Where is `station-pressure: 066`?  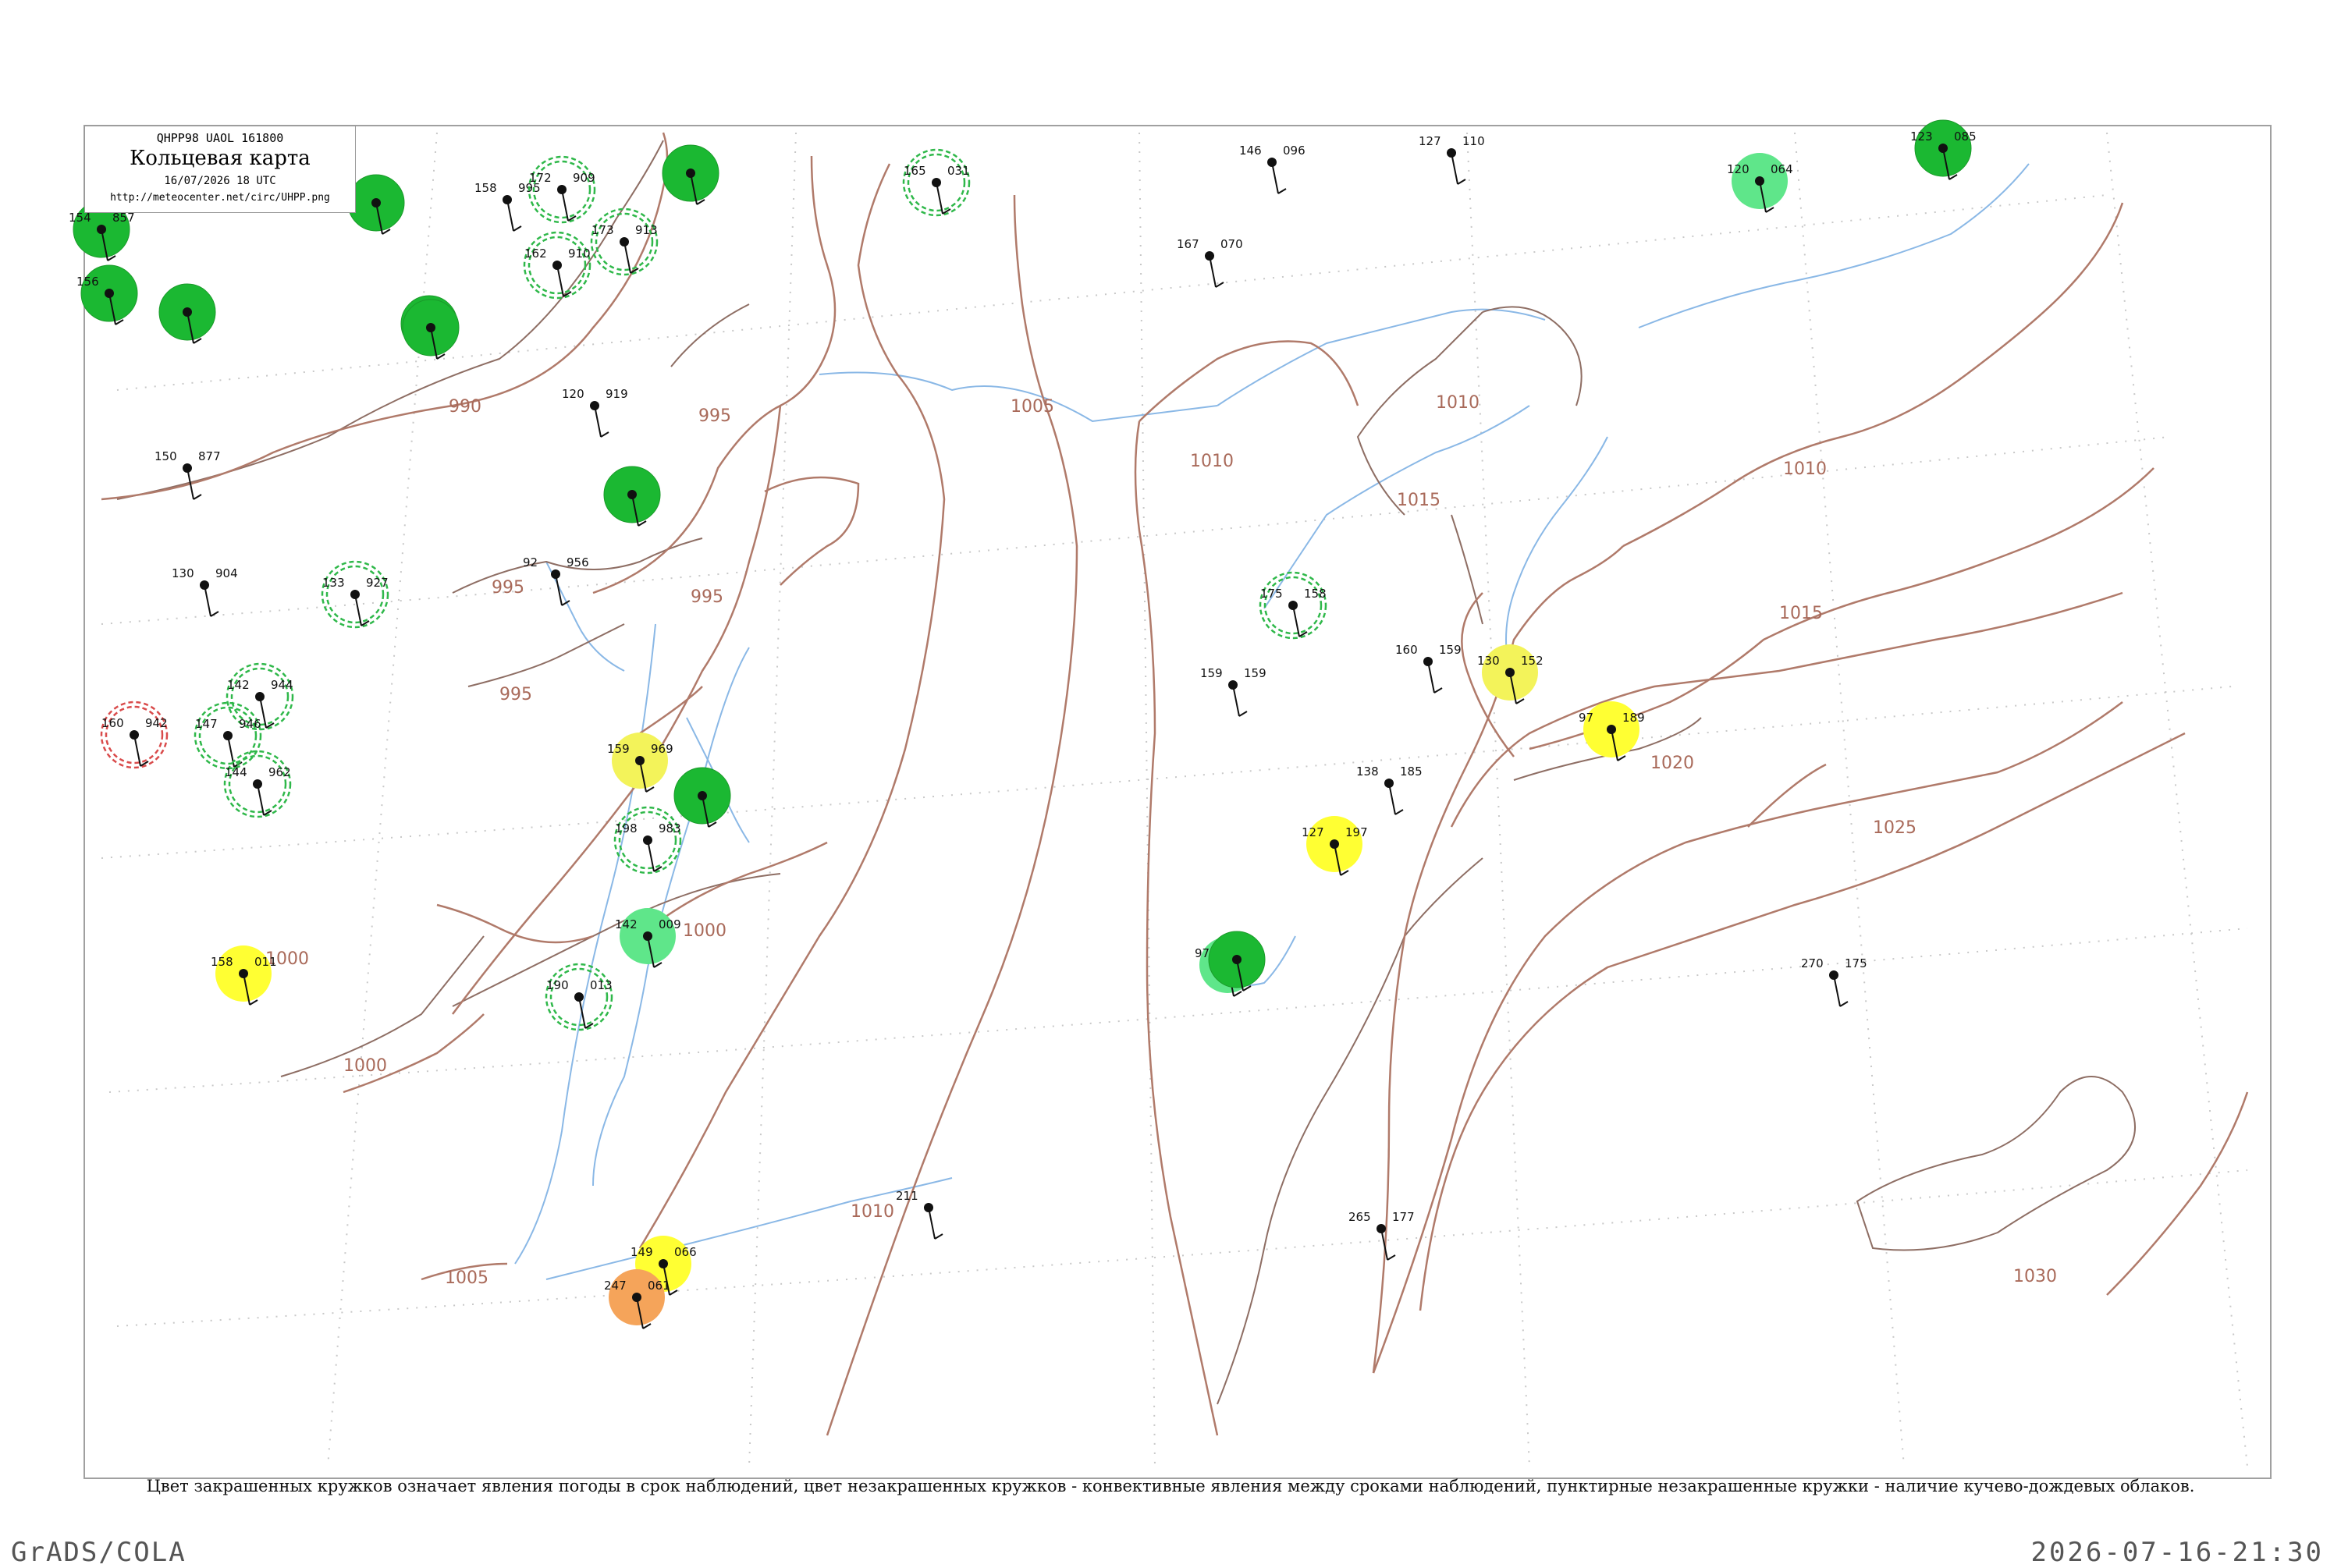 station-pressure: 066 is located at coordinates (685, 1252).